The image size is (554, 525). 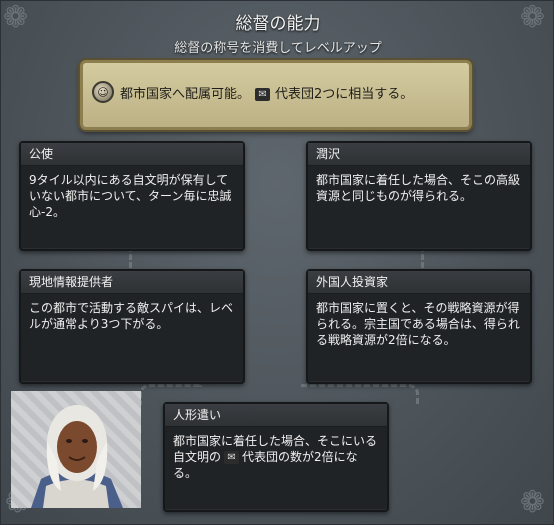 I want to click on governor-portrait, so click(x=76, y=449).